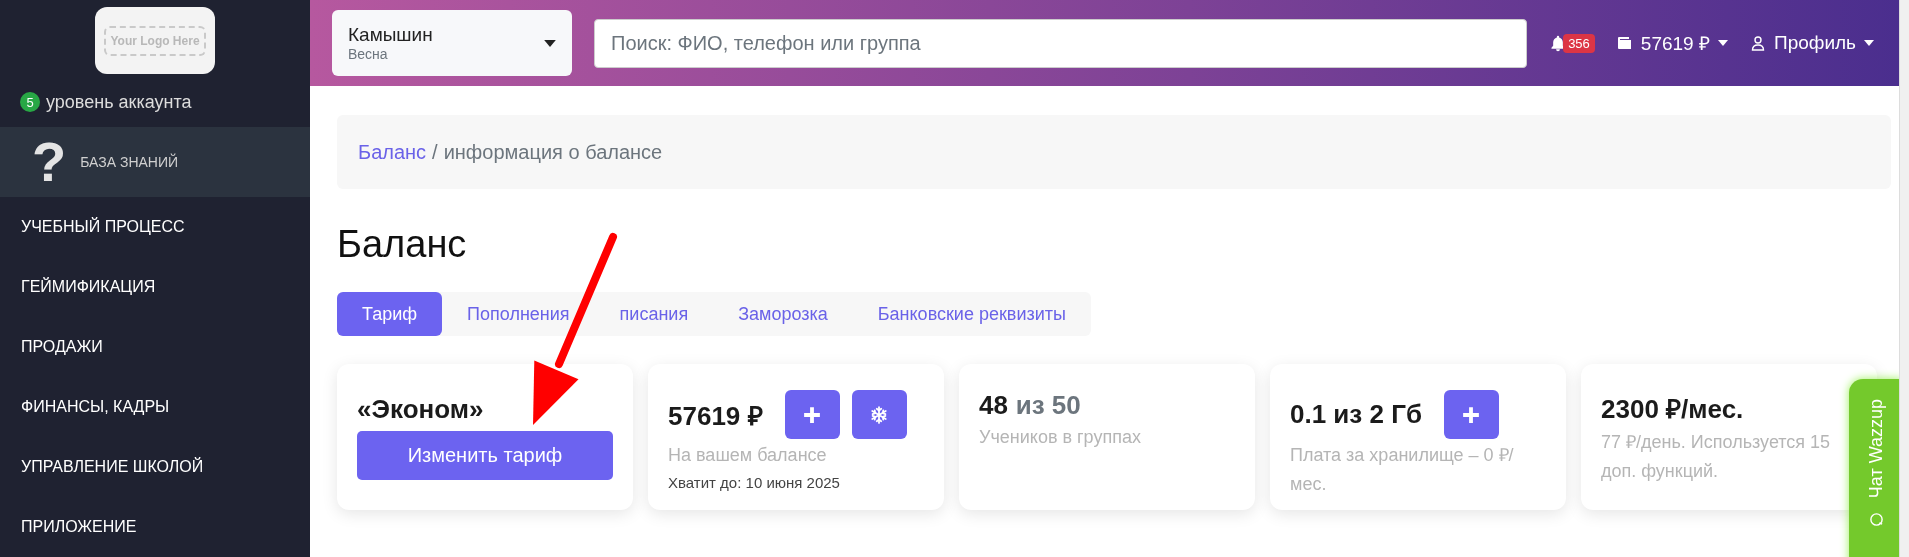 Image resolution: width=1909 pixels, height=557 pixels. Describe the element at coordinates (1356, 414) in the screenshot. I see `stat-value: 0.1 из 2 Гб` at that location.